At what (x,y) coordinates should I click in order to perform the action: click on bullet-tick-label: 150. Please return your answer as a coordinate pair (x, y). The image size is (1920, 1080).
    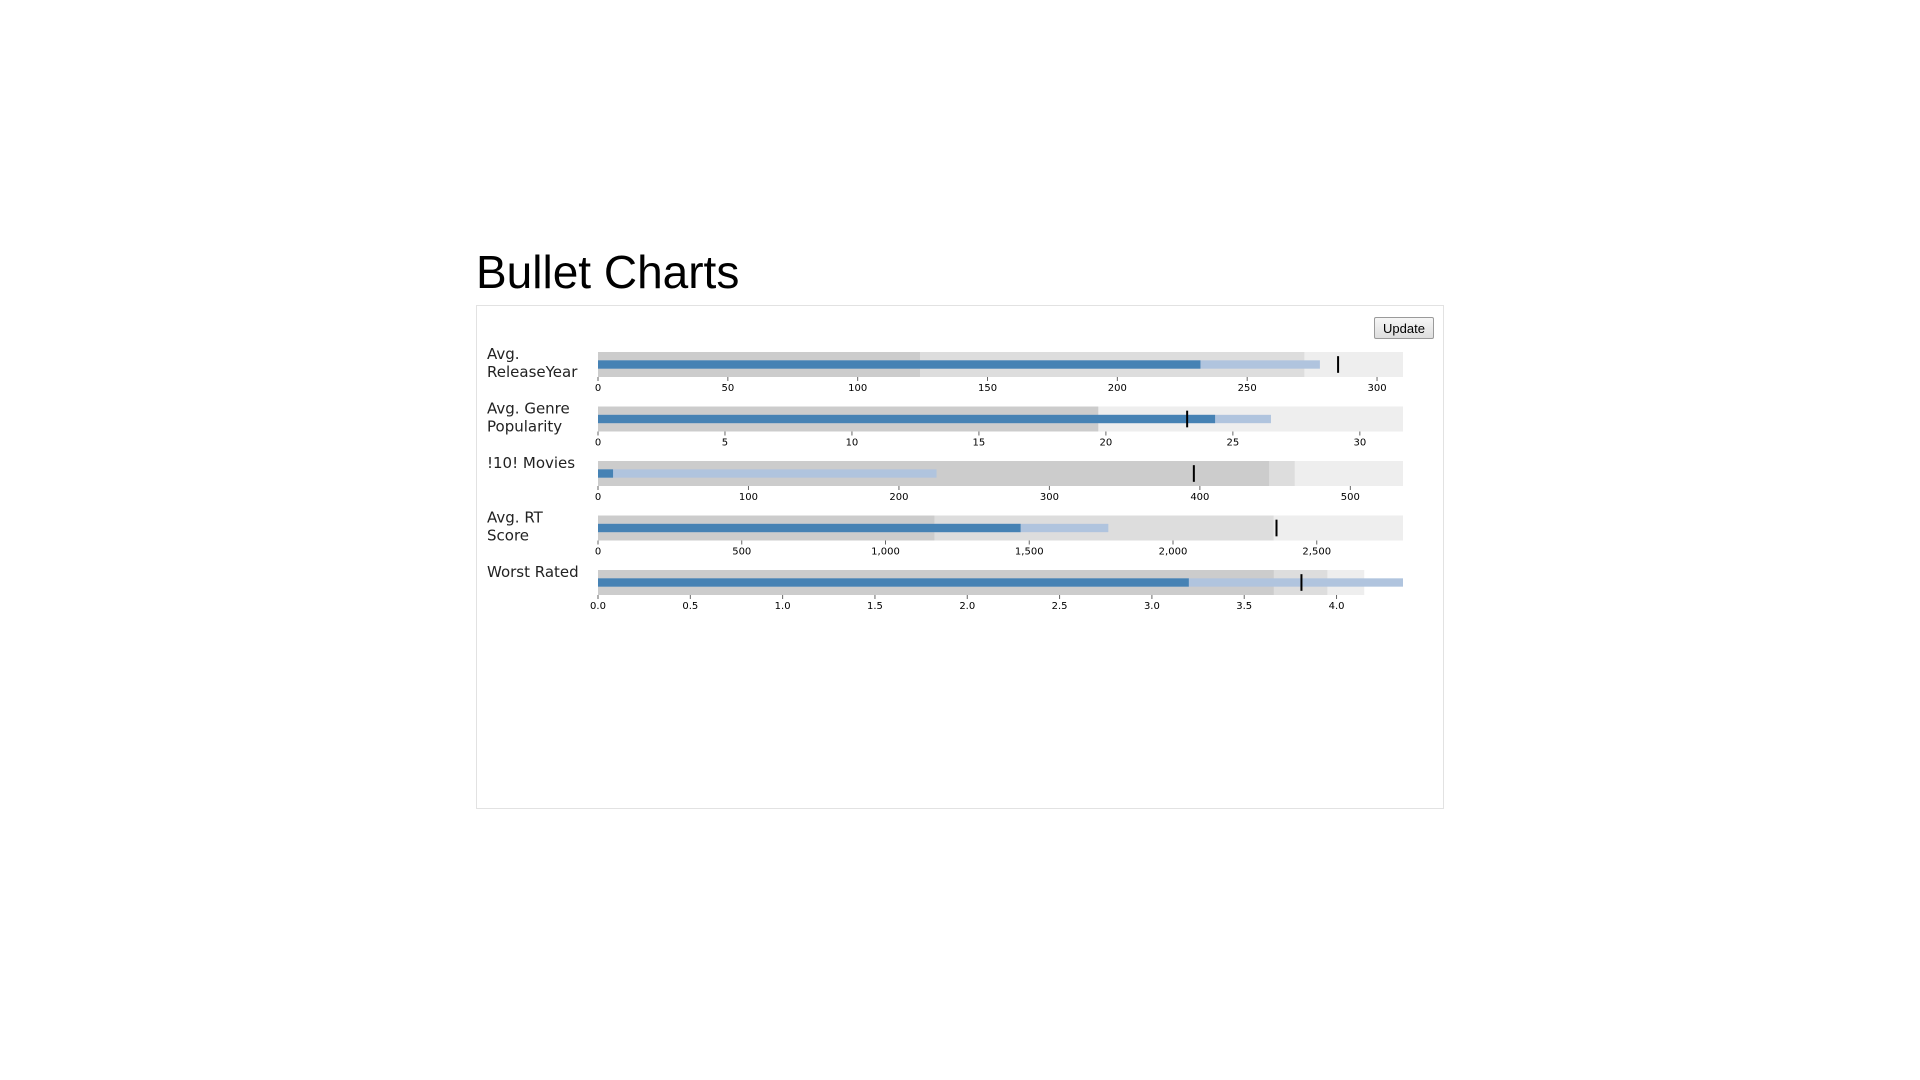
    Looking at the image, I should click on (987, 388).